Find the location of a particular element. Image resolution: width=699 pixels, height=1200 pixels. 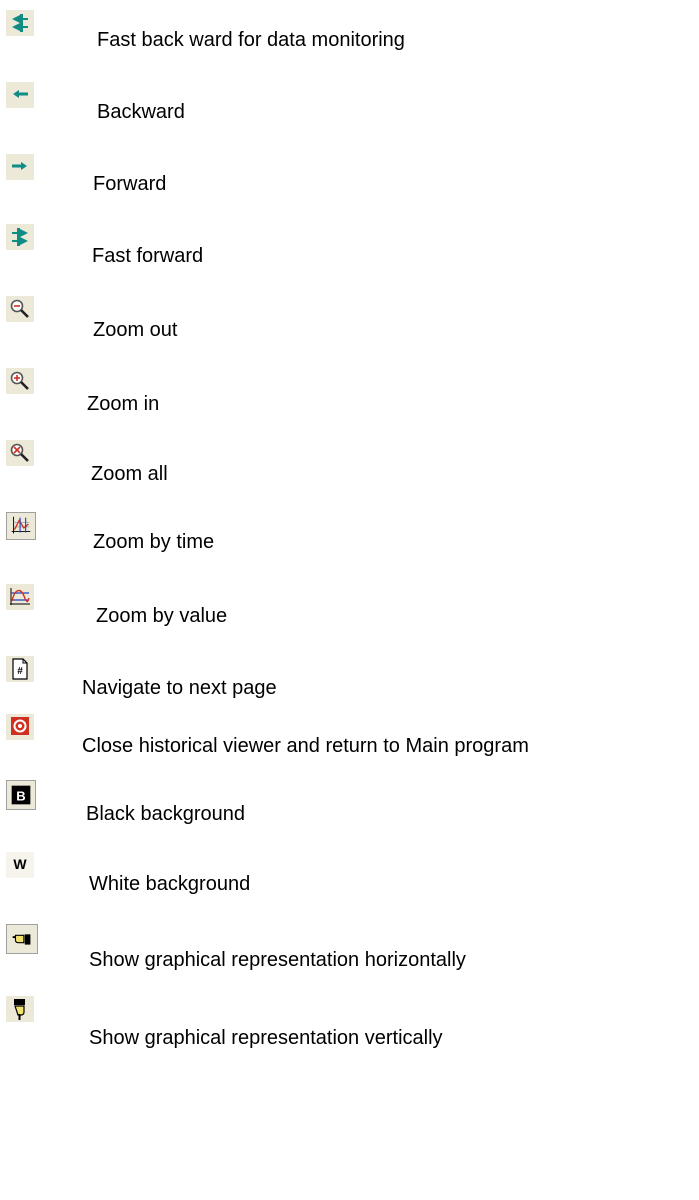

legend-row-forward: Forward is located at coordinates (349, 184).